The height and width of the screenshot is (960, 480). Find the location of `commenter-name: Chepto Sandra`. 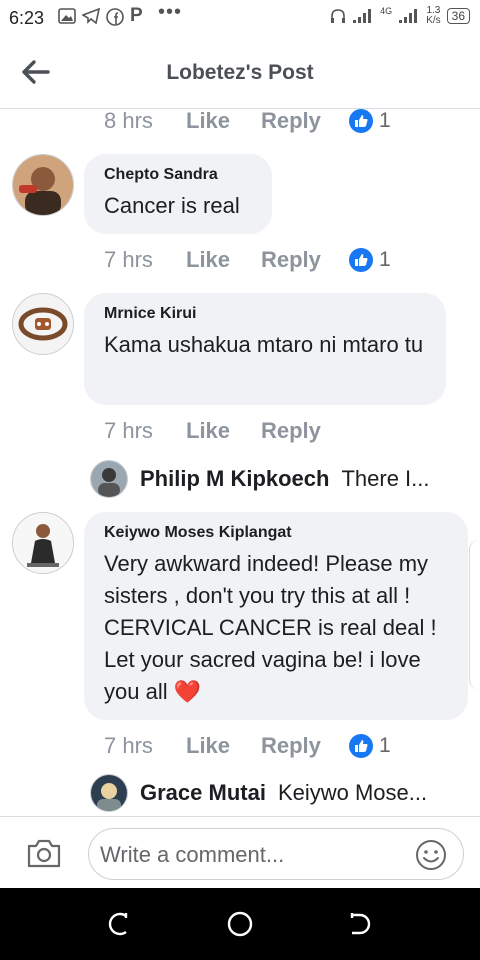

commenter-name: Chepto Sandra is located at coordinates (178, 175).